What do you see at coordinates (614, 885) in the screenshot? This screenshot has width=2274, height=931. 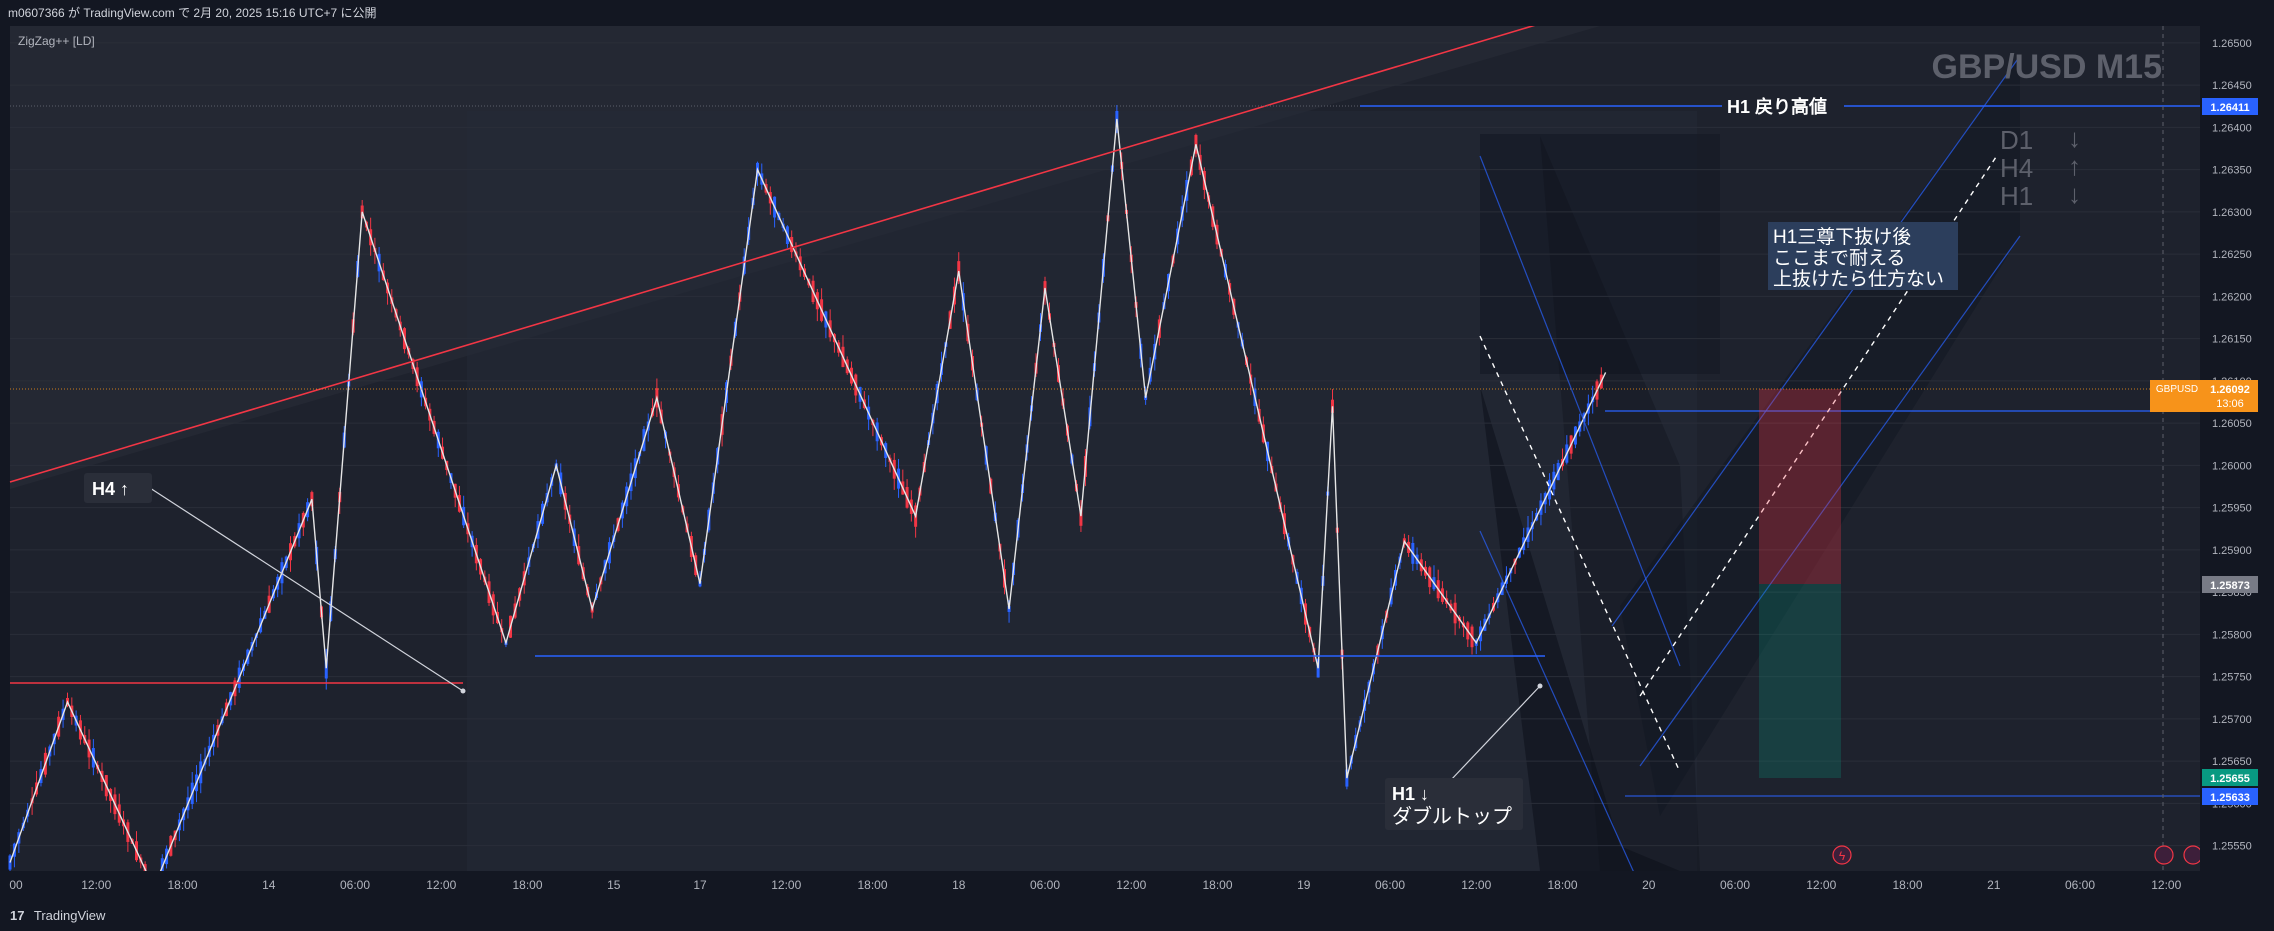 I see `time-tick: 15` at bounding box center [614, 885].